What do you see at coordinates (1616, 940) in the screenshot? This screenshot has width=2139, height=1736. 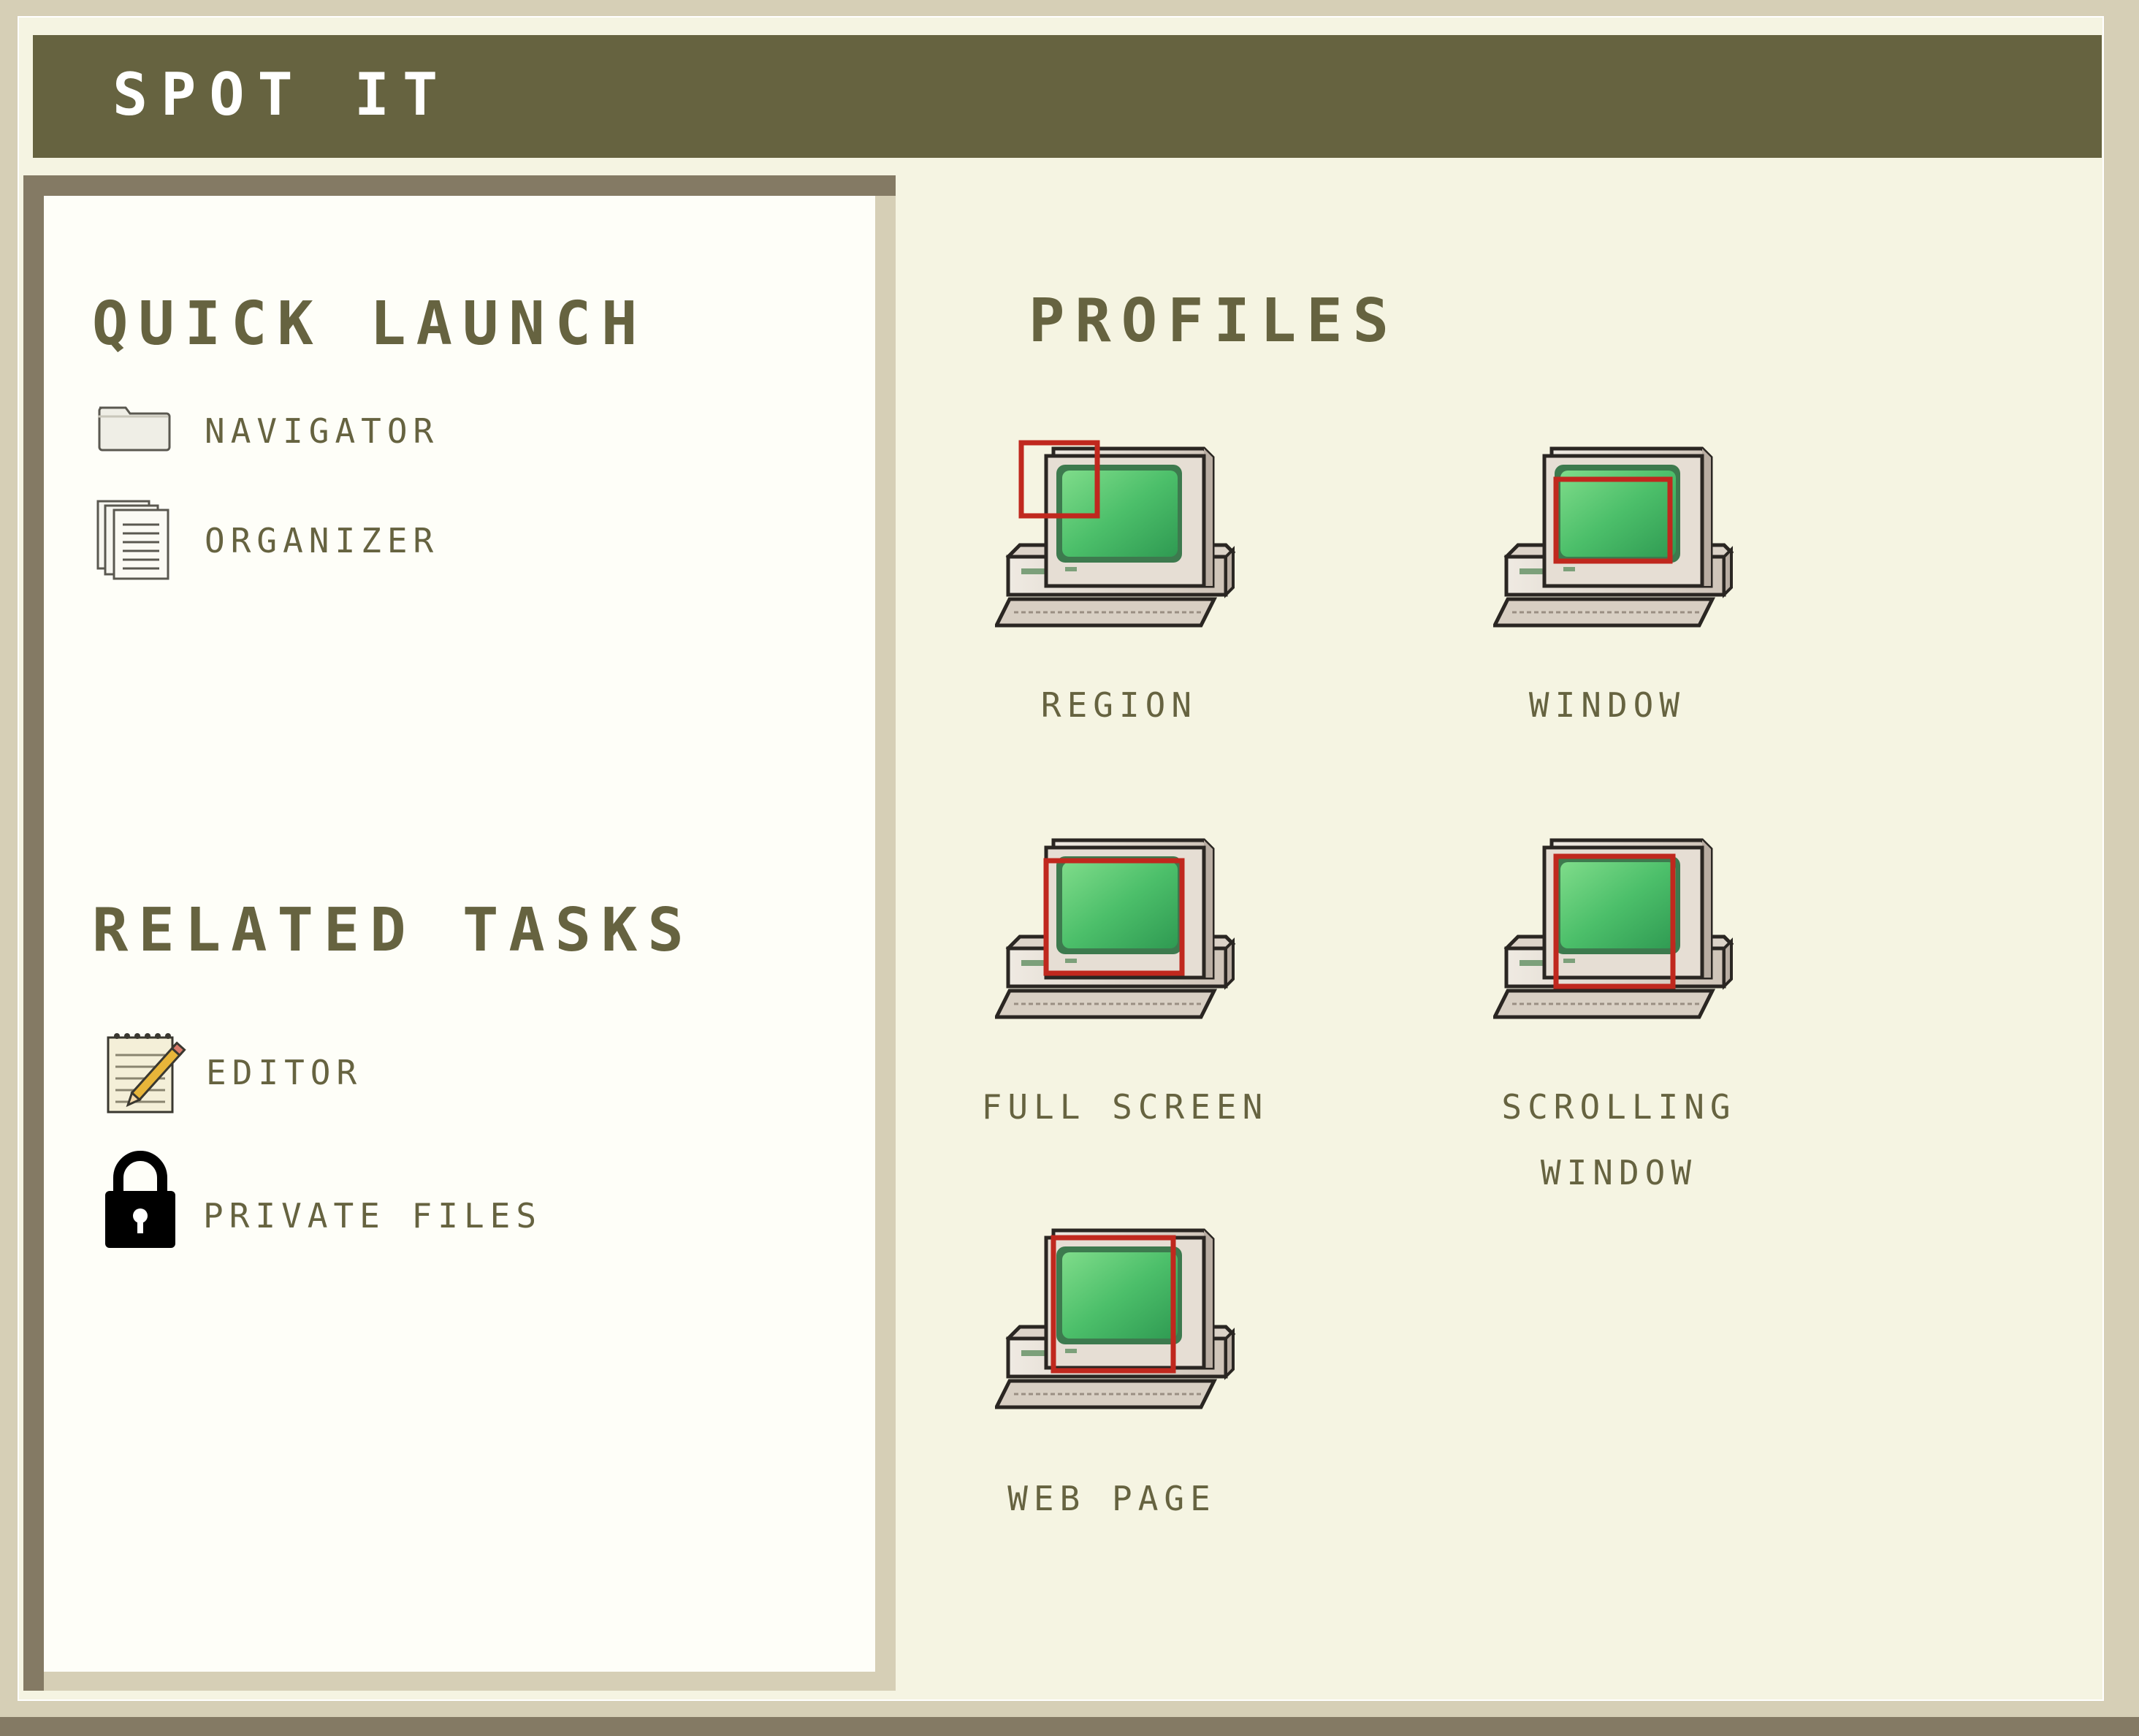 I see `computer-scrolling-window-icon` at bounding box center [1616, 940].